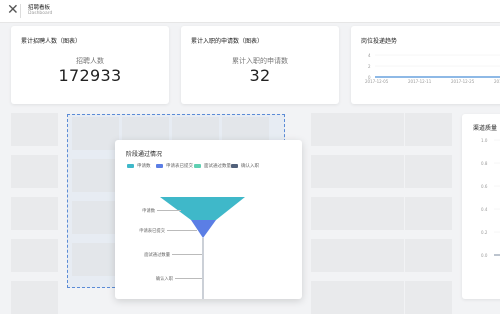 This screenshot has height=314, width=500. Describe the element at coordinates (260, 75) in the screenshot. I see `kpi-value: 32` at that location.